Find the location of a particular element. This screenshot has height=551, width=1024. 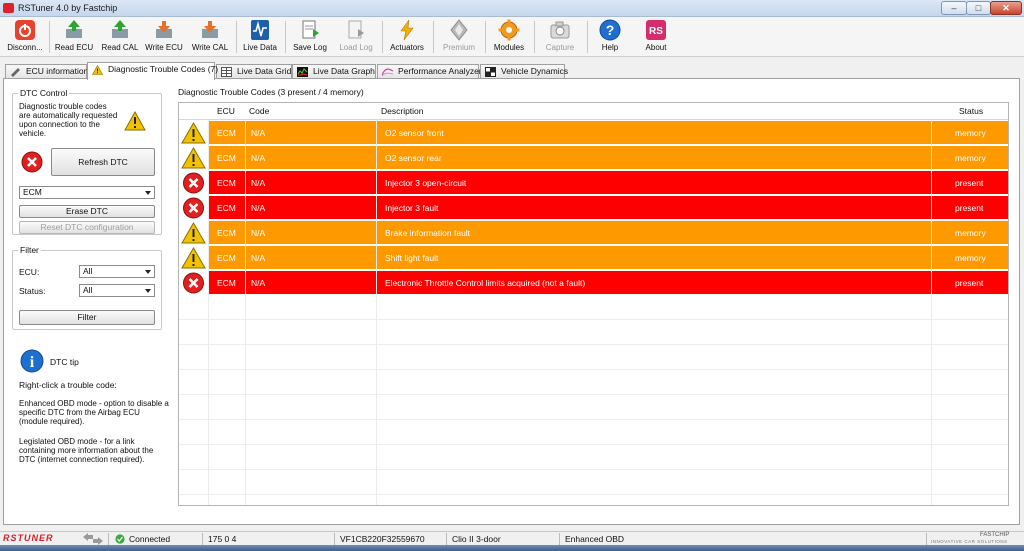

about-button: RS About is located at coordinates (656, 37).